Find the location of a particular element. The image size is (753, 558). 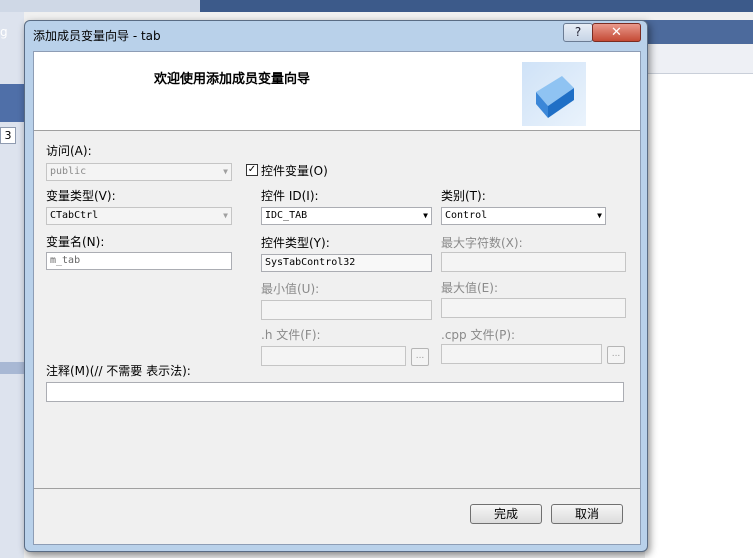

access-combo: public ▼ is located at coordinates (139, 172).